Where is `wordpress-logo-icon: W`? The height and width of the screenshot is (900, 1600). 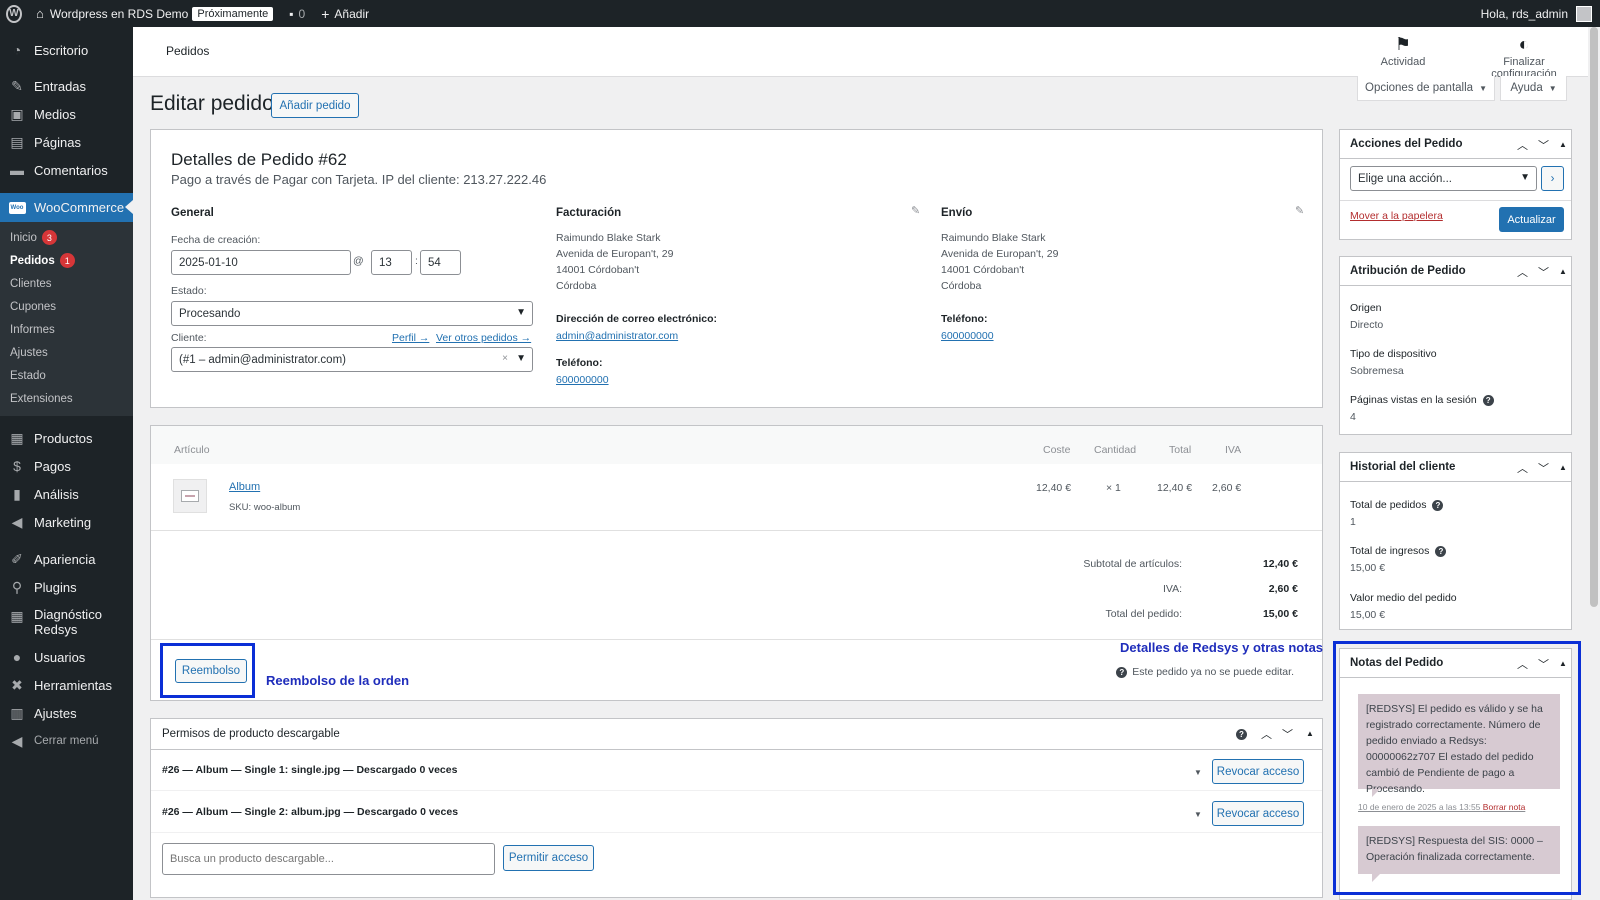
wordpress-logo-icon: W is located at coordinates (14, 13).